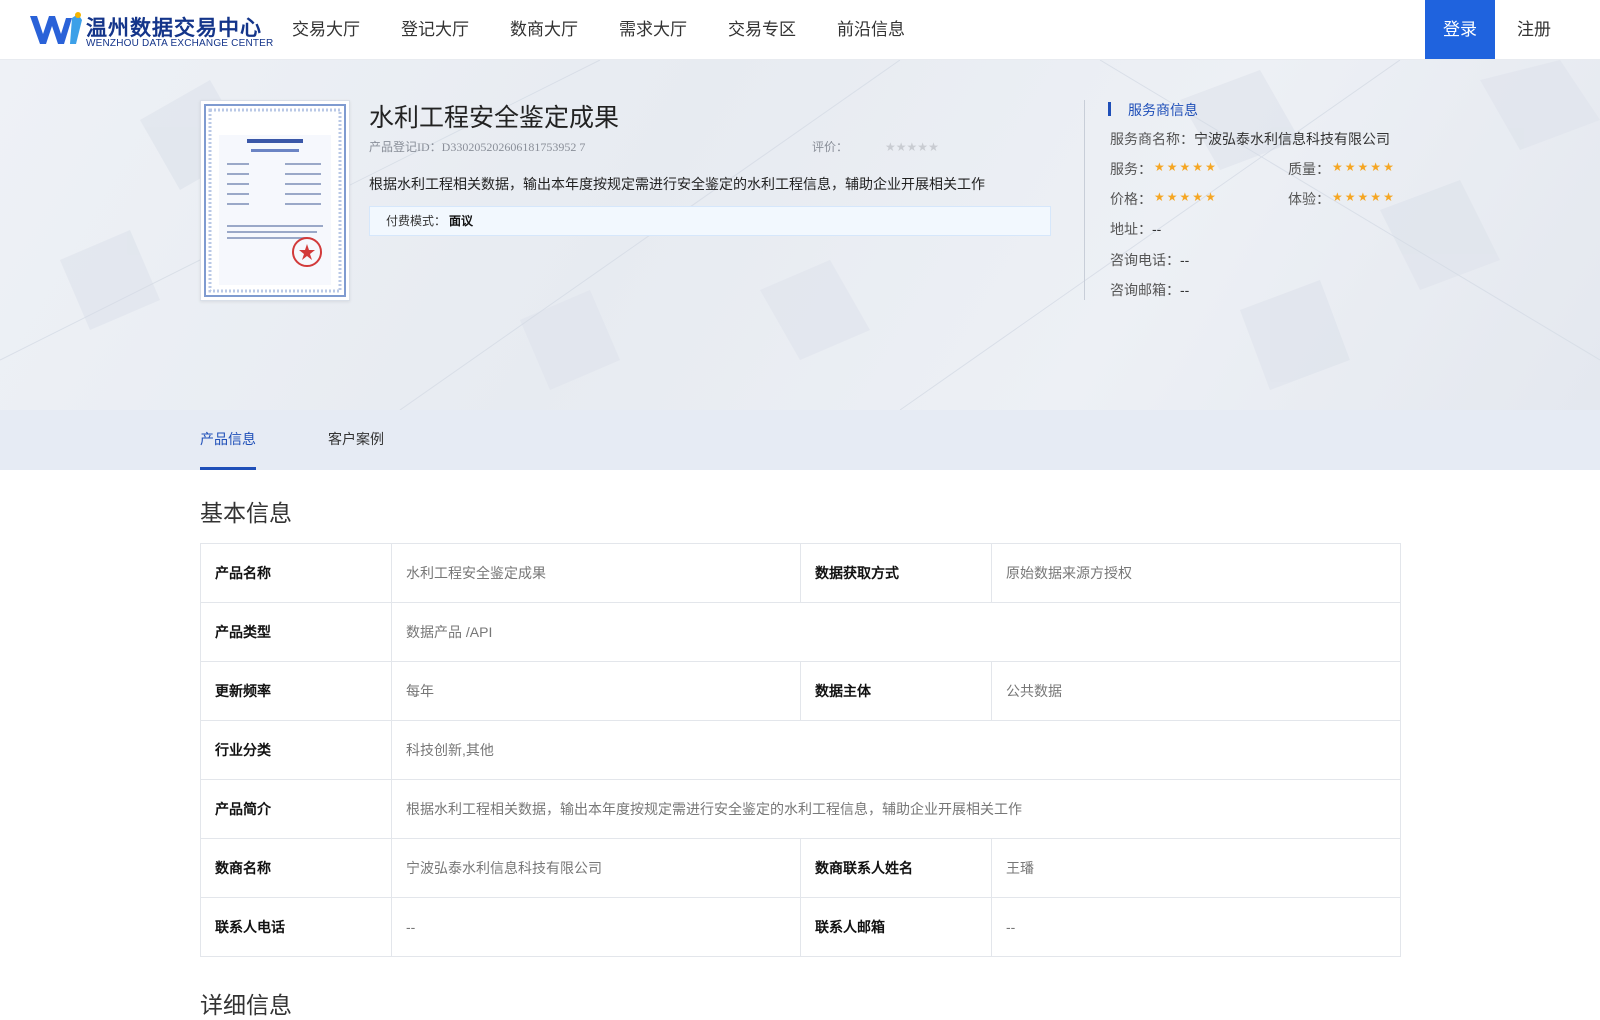 The image size is (1600, 1020). I want to click on provider-email-label: 咨询邮箱：, so click(1145, 290).